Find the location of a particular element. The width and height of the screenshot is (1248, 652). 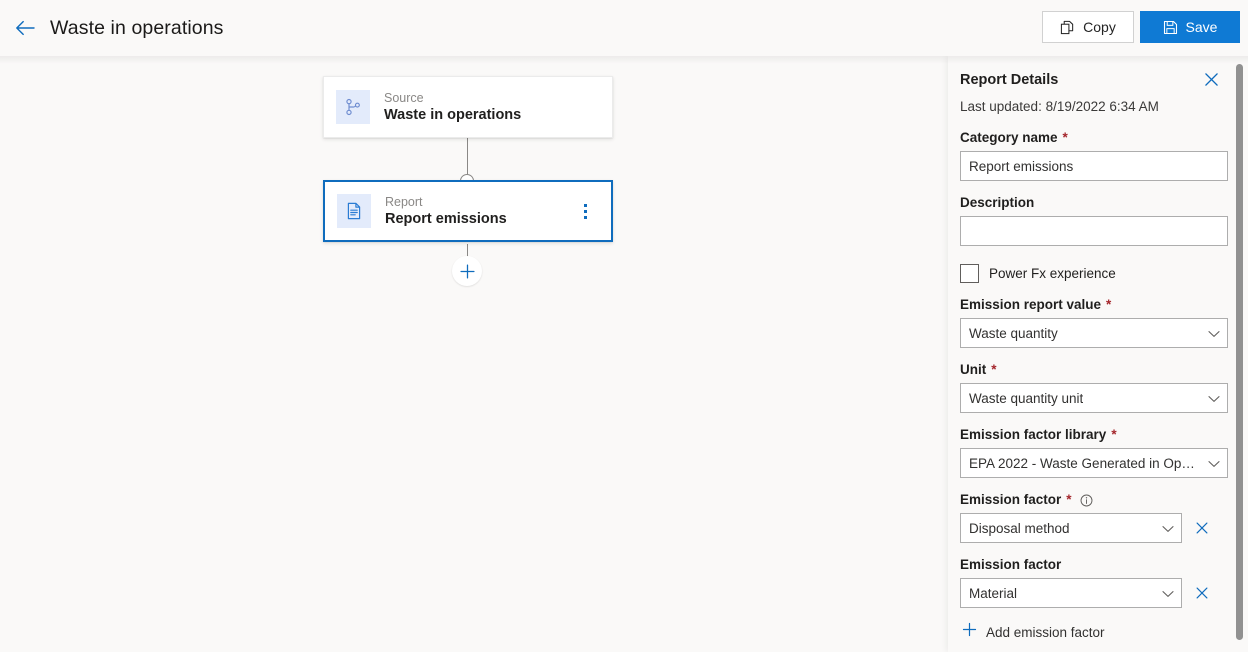

emission-report-value-label-text: Emission report value is located at coordinates (1031, 304).